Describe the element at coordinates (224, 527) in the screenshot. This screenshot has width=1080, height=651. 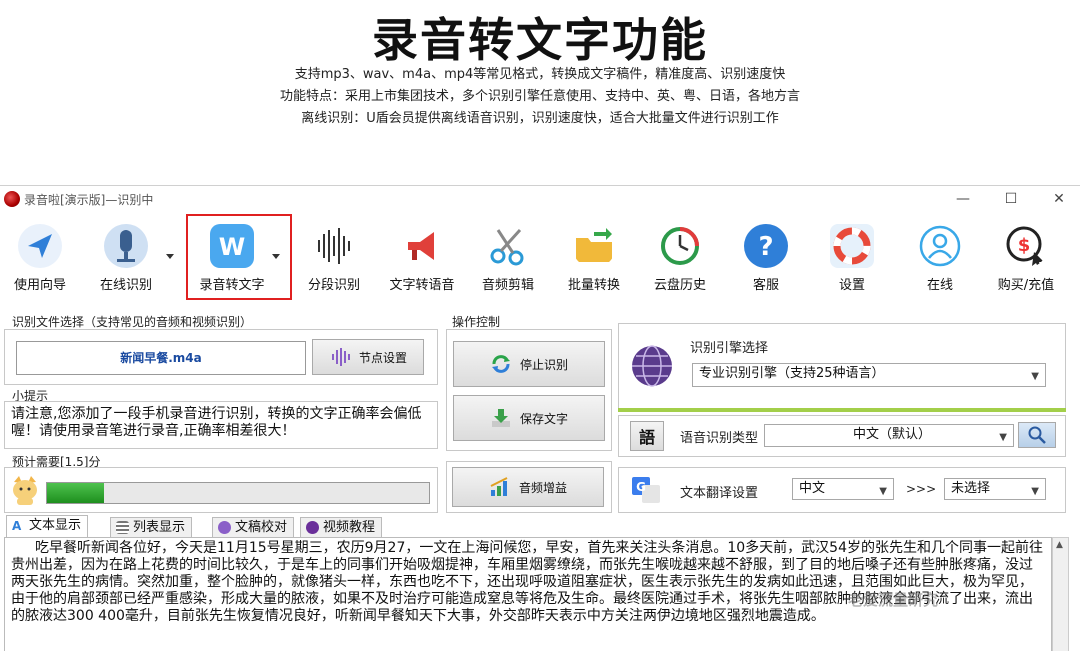
I see `proofread-icon` at that location.